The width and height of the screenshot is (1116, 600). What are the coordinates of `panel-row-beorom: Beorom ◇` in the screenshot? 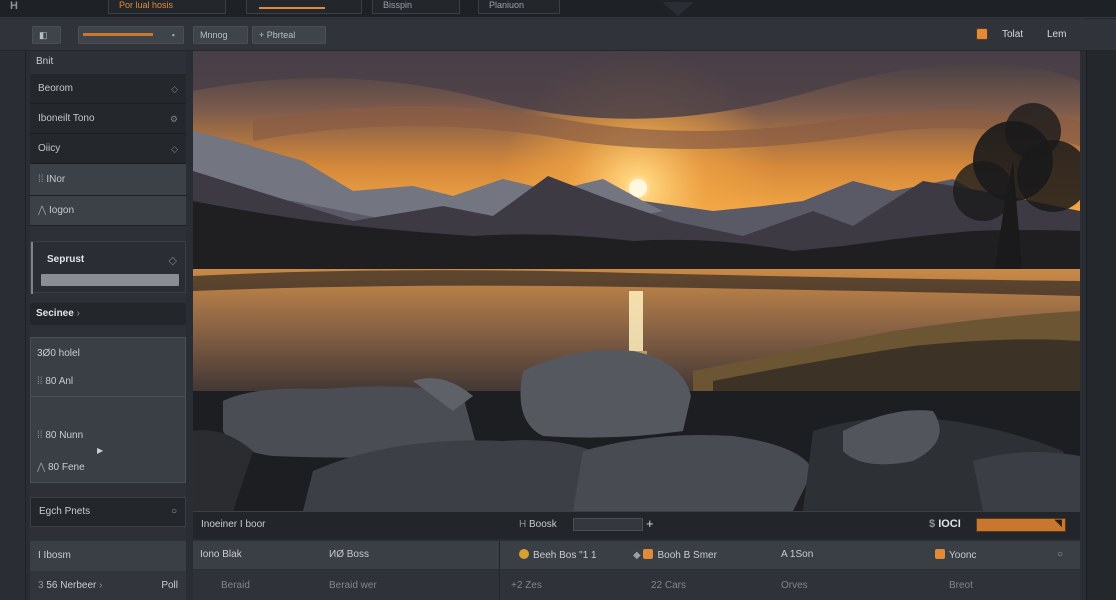 It's located at (108, 89).